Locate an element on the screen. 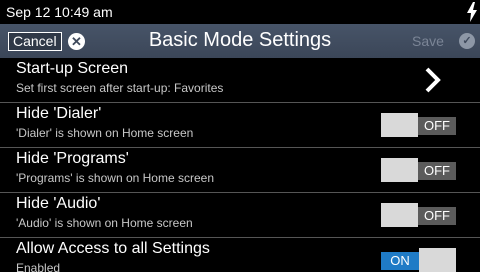 Image resolution: width=480 pixels, height=272 pixels. setting-title: Allow Access to all Settings is located at coordinates (113, 248).